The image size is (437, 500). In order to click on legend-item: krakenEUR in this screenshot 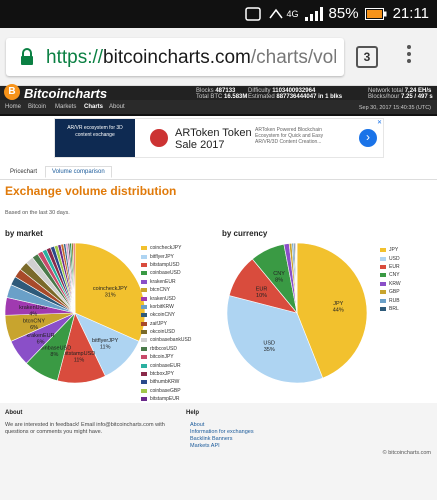, I will do `click(166, 282)`.